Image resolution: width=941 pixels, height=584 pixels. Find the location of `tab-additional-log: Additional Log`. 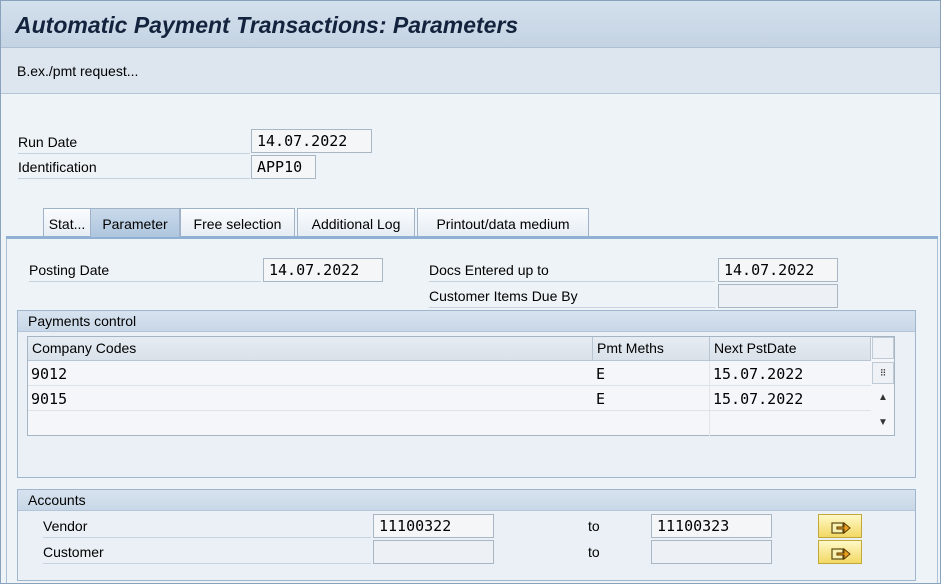

tab-additional-log: Additional Log is located at coordinates (356, 222).